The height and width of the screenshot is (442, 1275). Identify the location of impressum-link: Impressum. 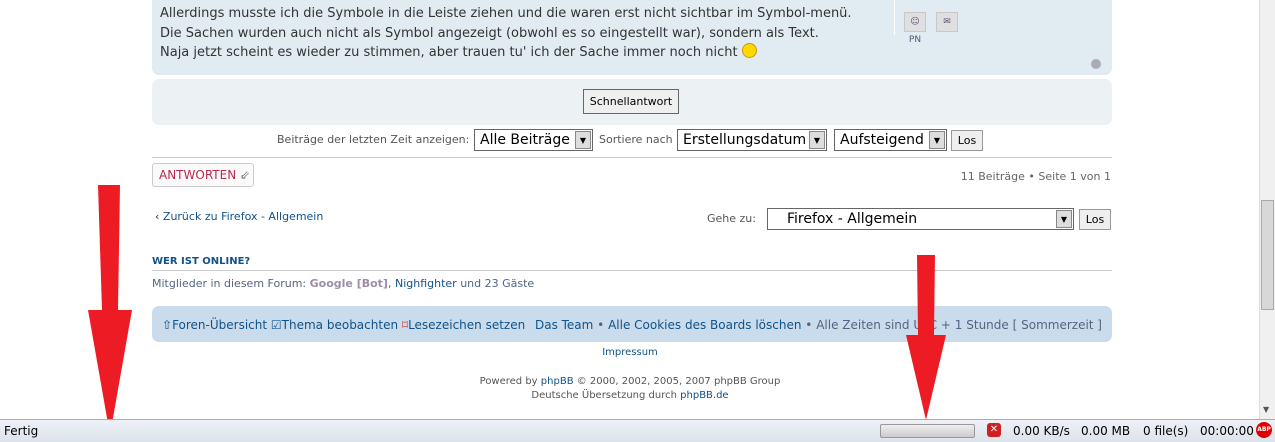
(630, 352).